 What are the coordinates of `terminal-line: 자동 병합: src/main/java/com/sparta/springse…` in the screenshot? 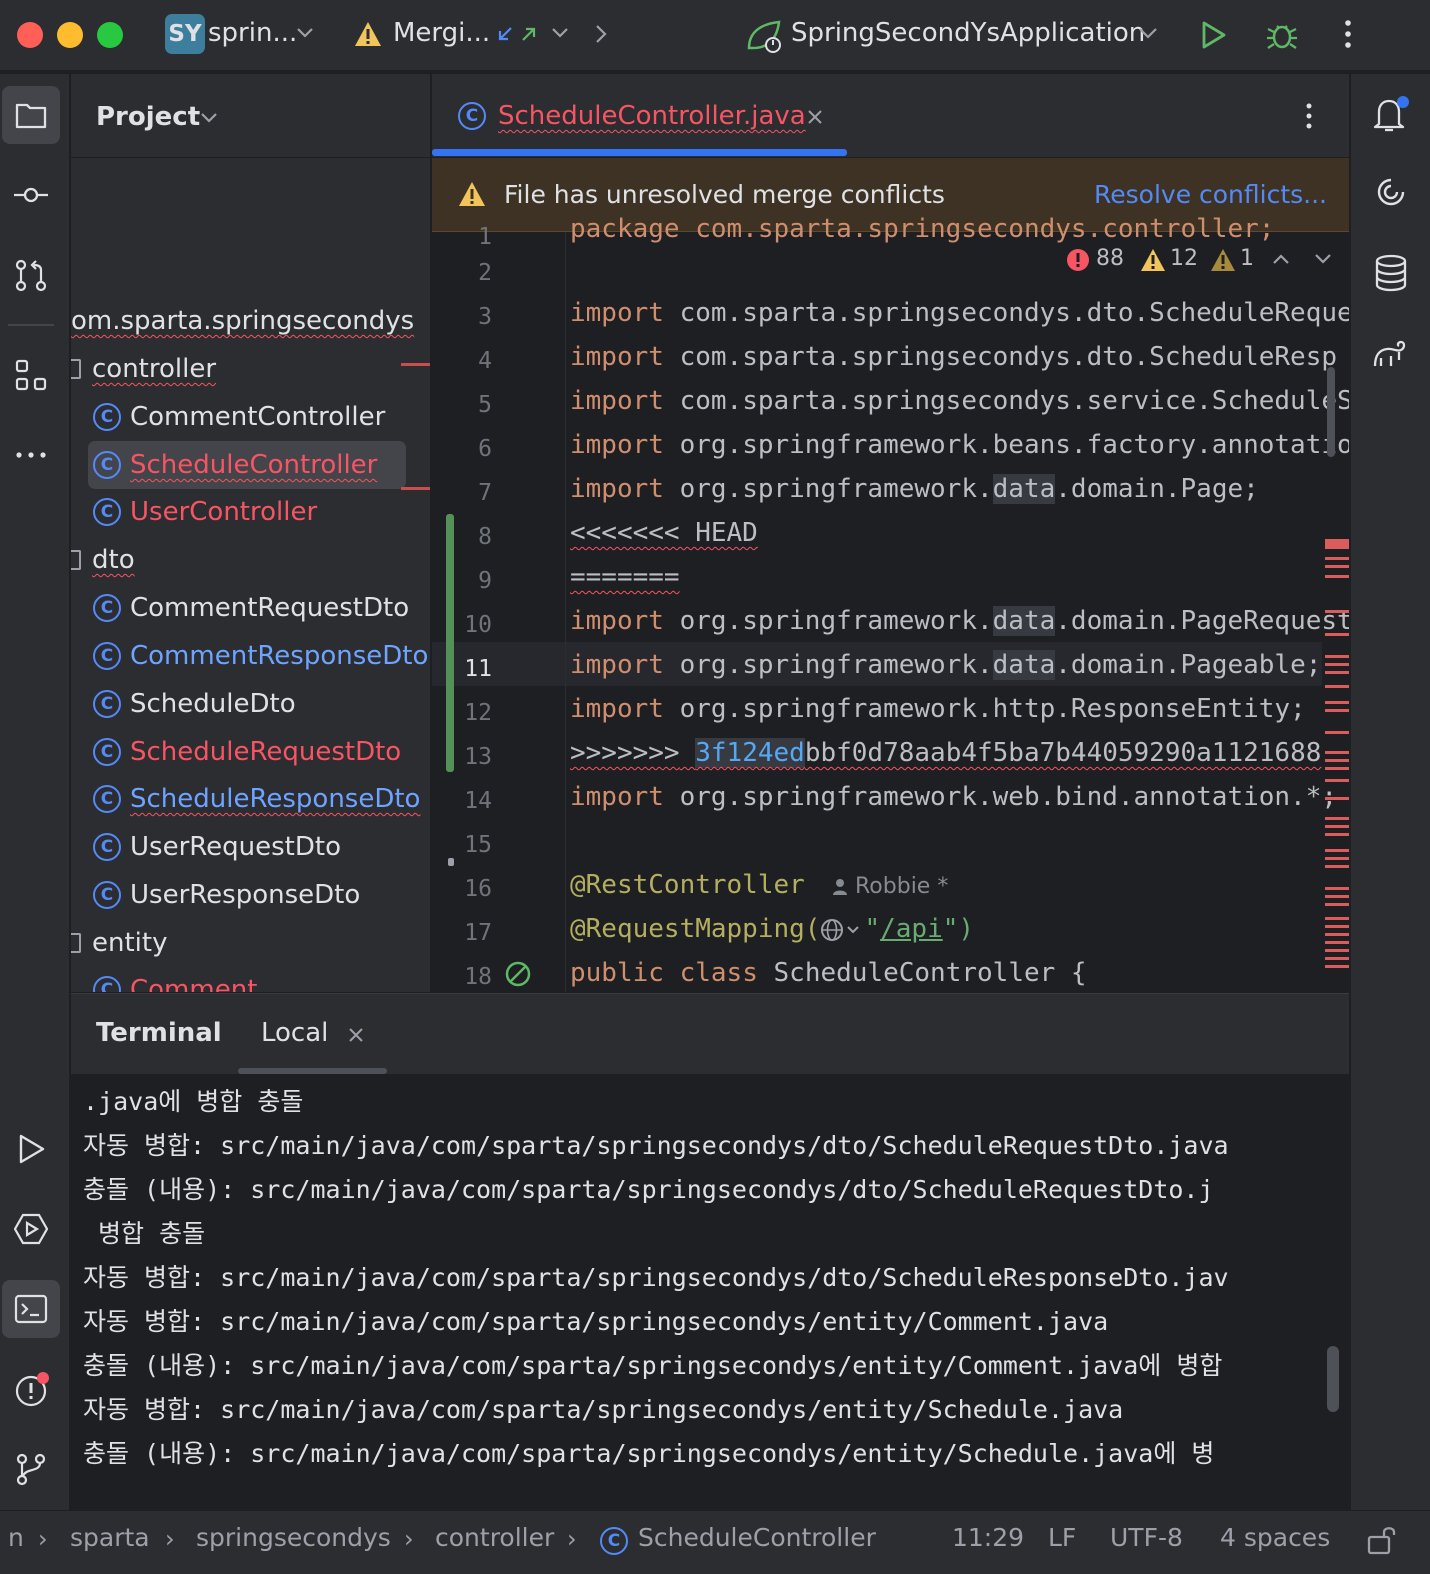 It's located at (656, 1277).